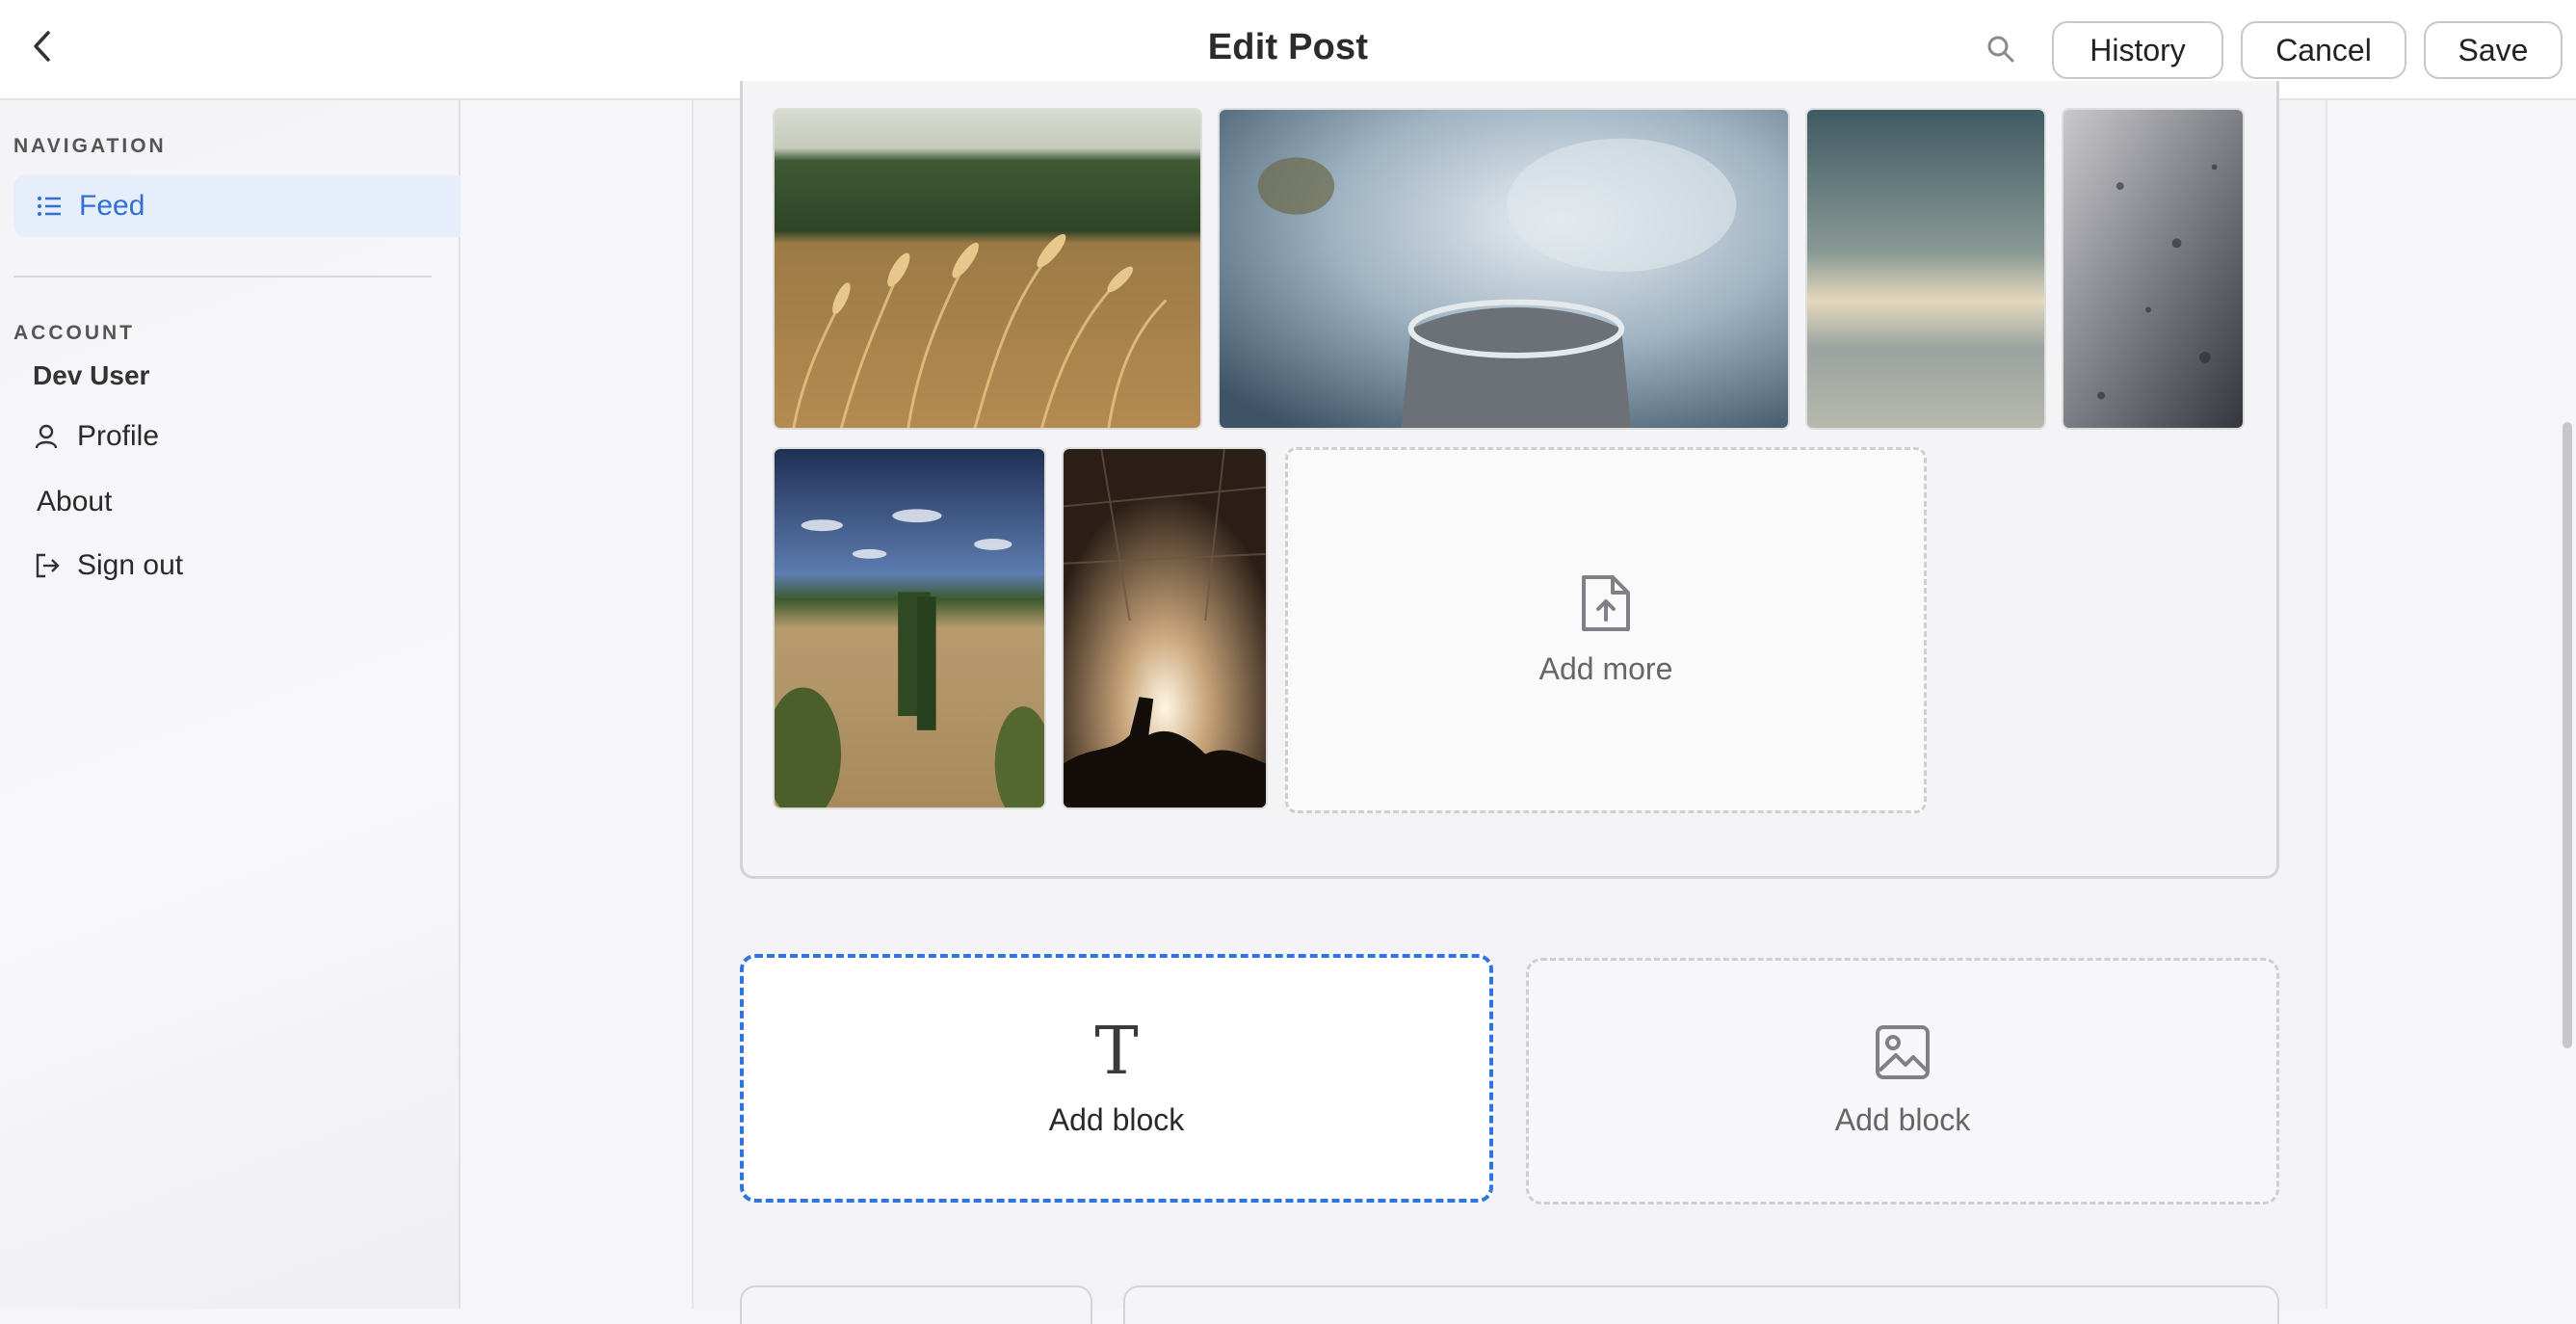  What do you see at coordinates (52, 206) in the screenshot?
I see `list-icon` at bounding box center [52, 206].